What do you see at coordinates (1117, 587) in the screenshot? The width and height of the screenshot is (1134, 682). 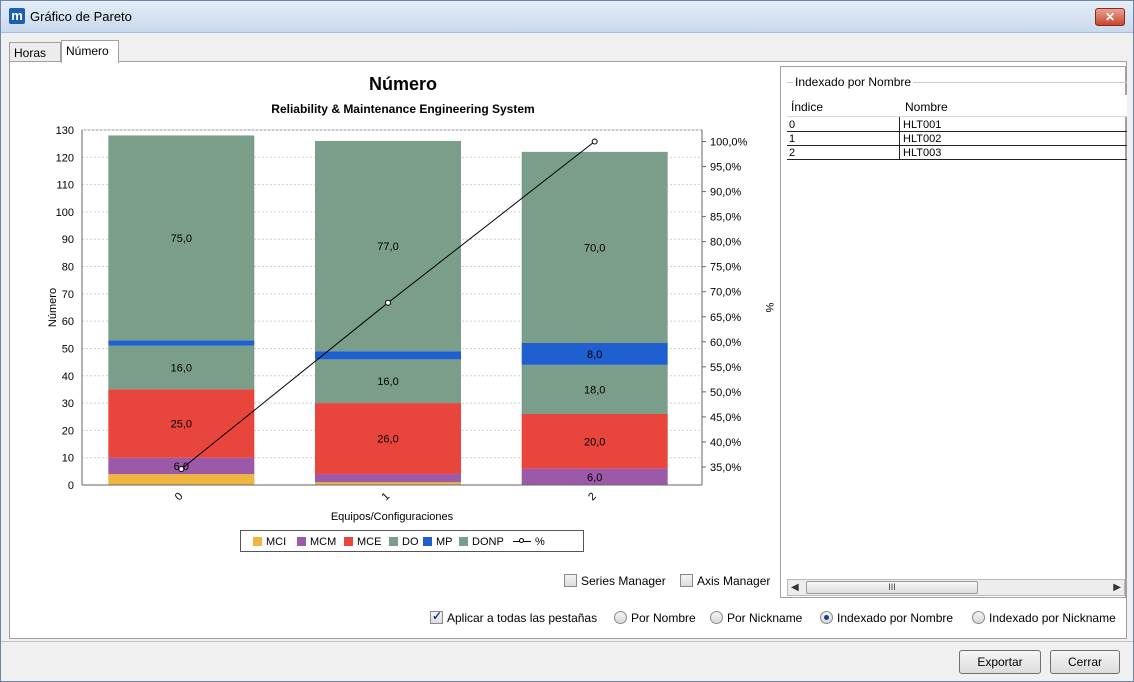 I see `scroll-right-icon: ▶` at bounding box center [1117, 587].